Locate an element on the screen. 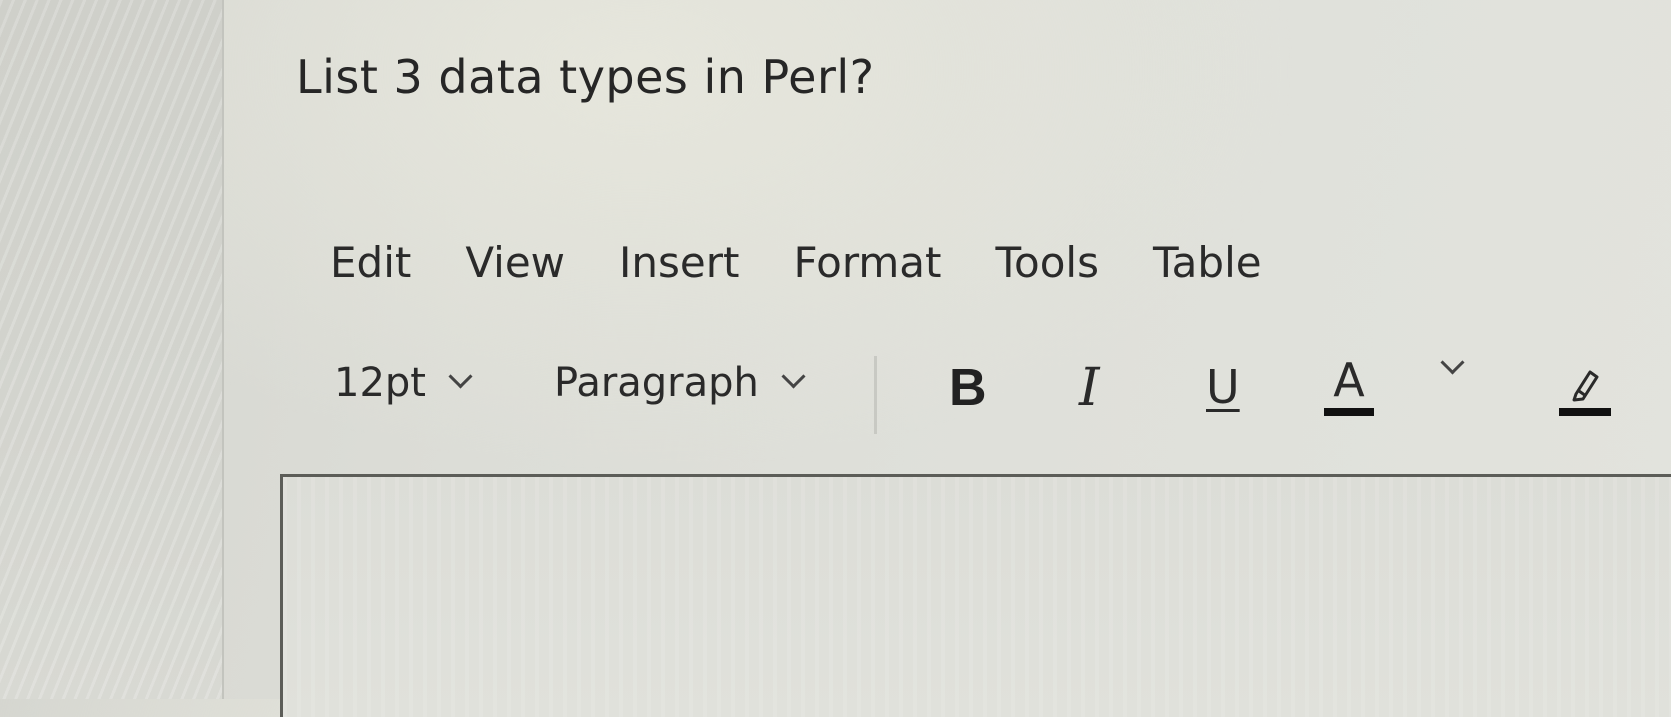  menu-edit: Edit is located at coordinates (370, 262).